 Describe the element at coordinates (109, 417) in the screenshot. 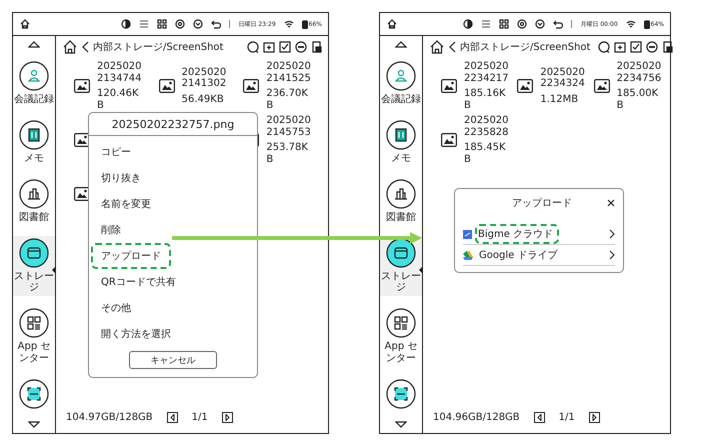

I see `storage-usage: 104.97GB/128GB` at that location.